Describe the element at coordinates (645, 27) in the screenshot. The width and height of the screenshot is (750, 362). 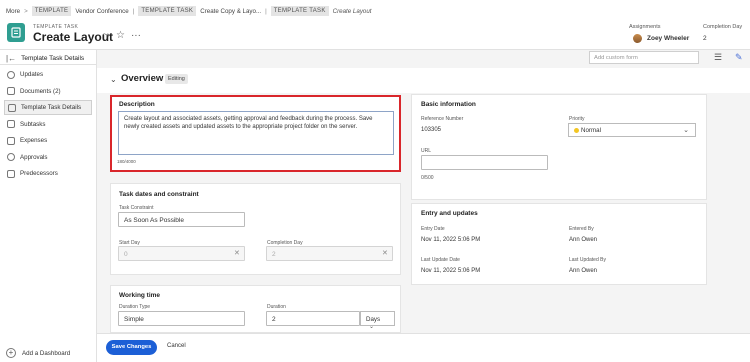
I see `assignments-label: Assignments` at that location.